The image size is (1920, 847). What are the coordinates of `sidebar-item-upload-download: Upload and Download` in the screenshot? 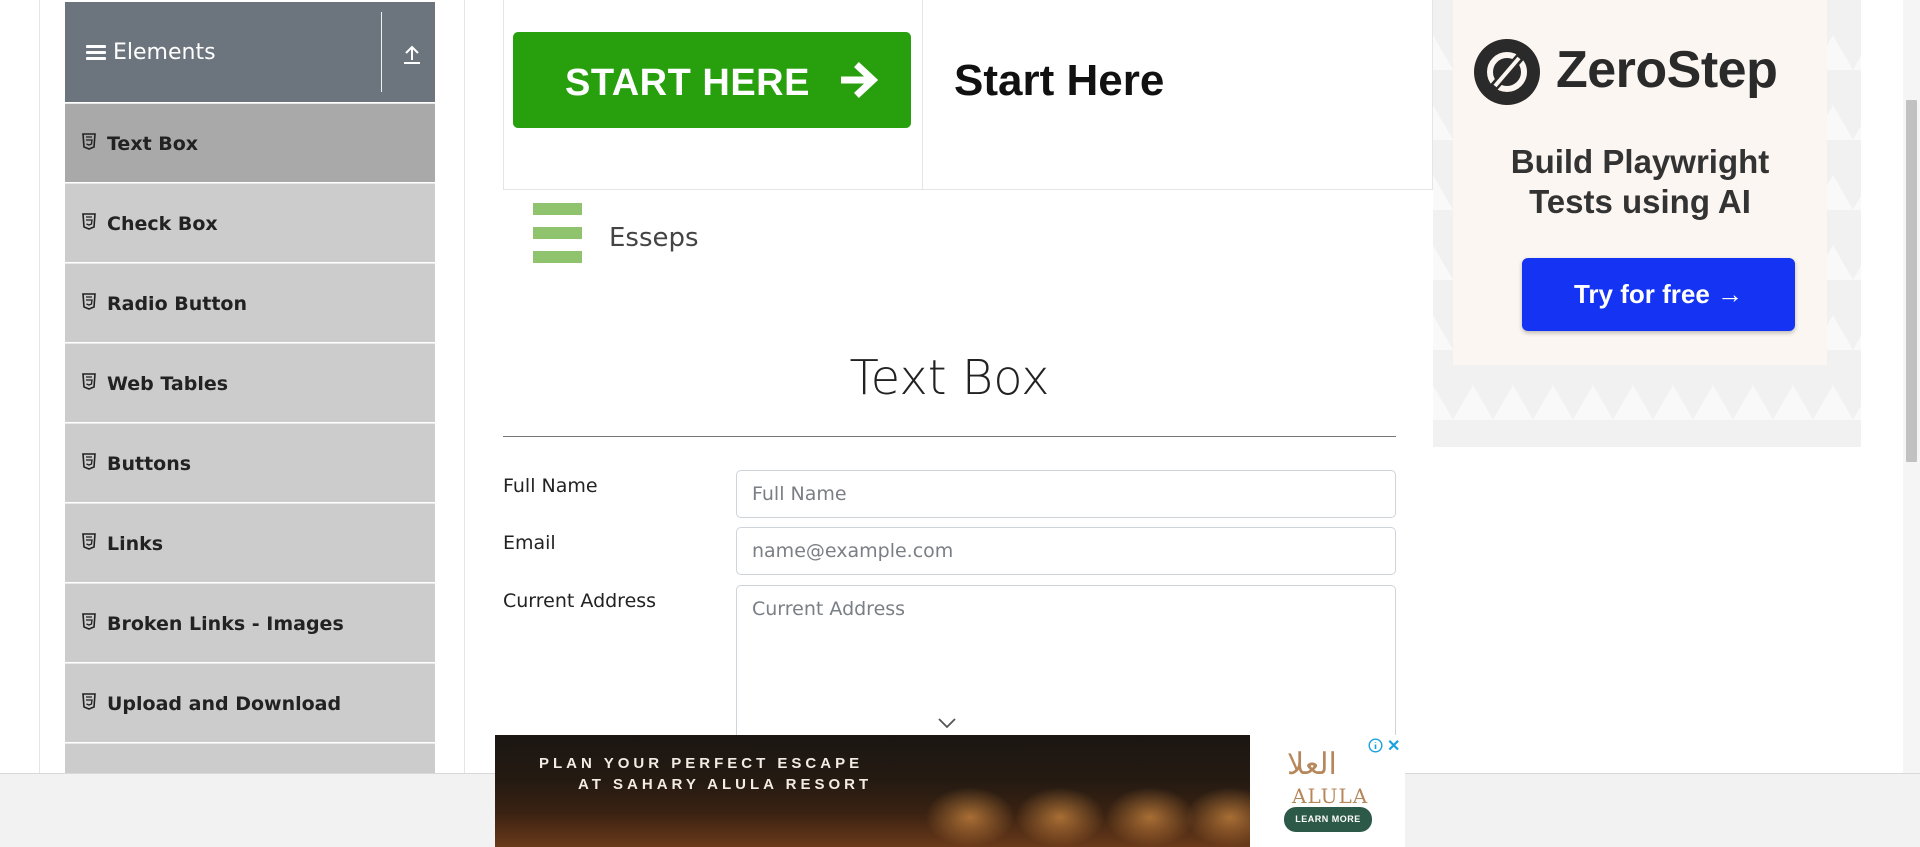 It's located at (250, 702).